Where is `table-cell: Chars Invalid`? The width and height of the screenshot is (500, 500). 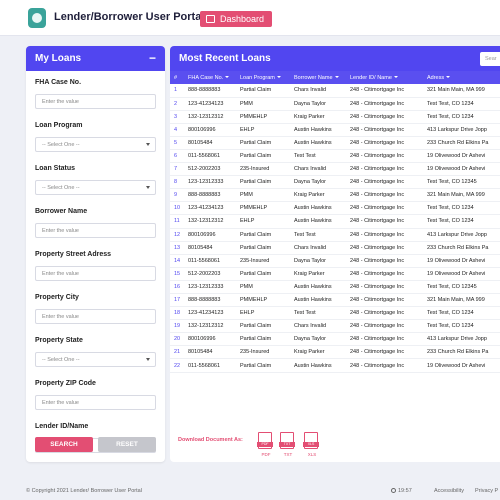
table-cell: Chars Invalid is located at coordinates (318, 248).